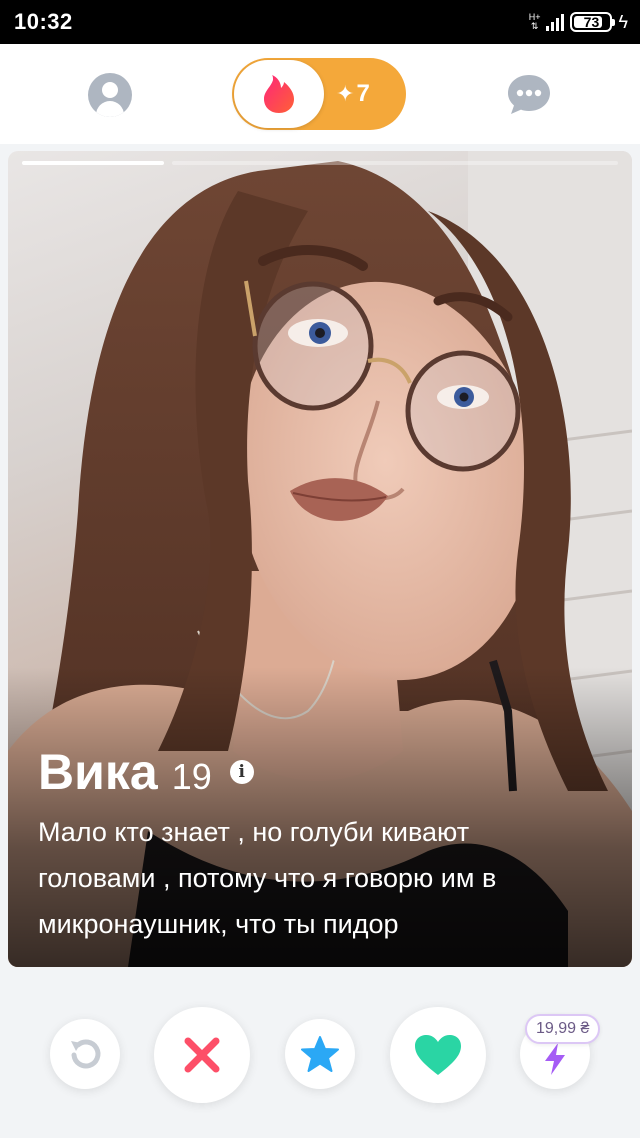  Describe the element at coordinates (363, 93) in the screenshot. I see `gold-likes-count: 7` at that location.